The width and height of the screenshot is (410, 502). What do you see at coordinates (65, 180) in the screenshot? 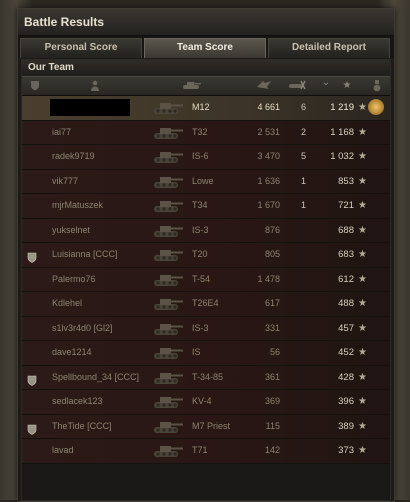
I see `player-name: vik777` at bounding box center [65, 180].